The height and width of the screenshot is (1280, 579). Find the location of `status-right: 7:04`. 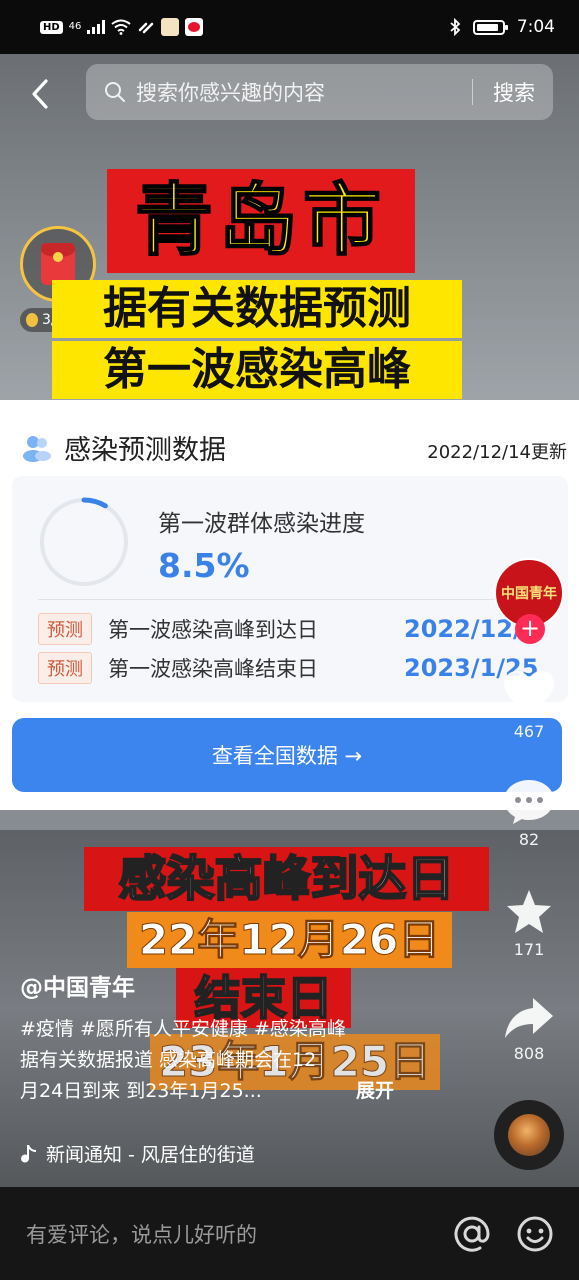

status-right: 7:04 is located at coordinates (502, 27).